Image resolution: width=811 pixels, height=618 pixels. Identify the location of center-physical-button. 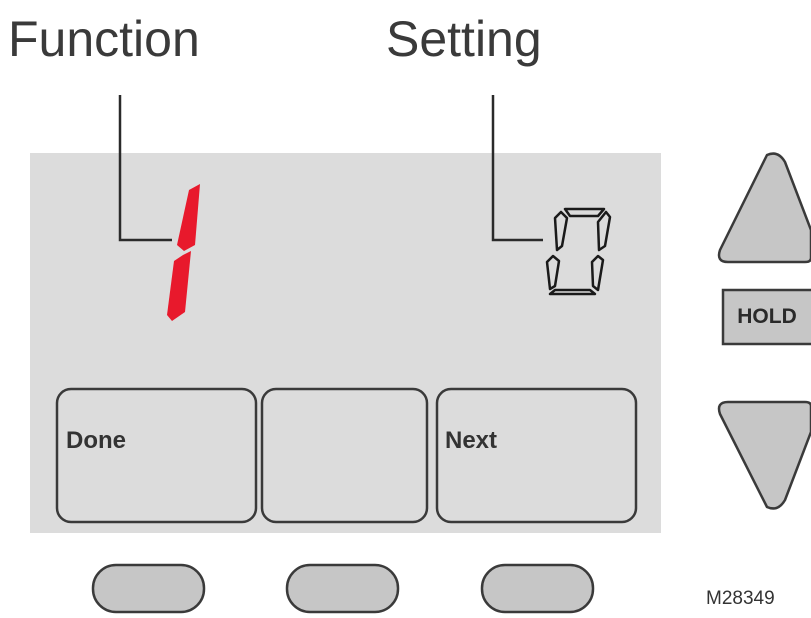
(342, 588).